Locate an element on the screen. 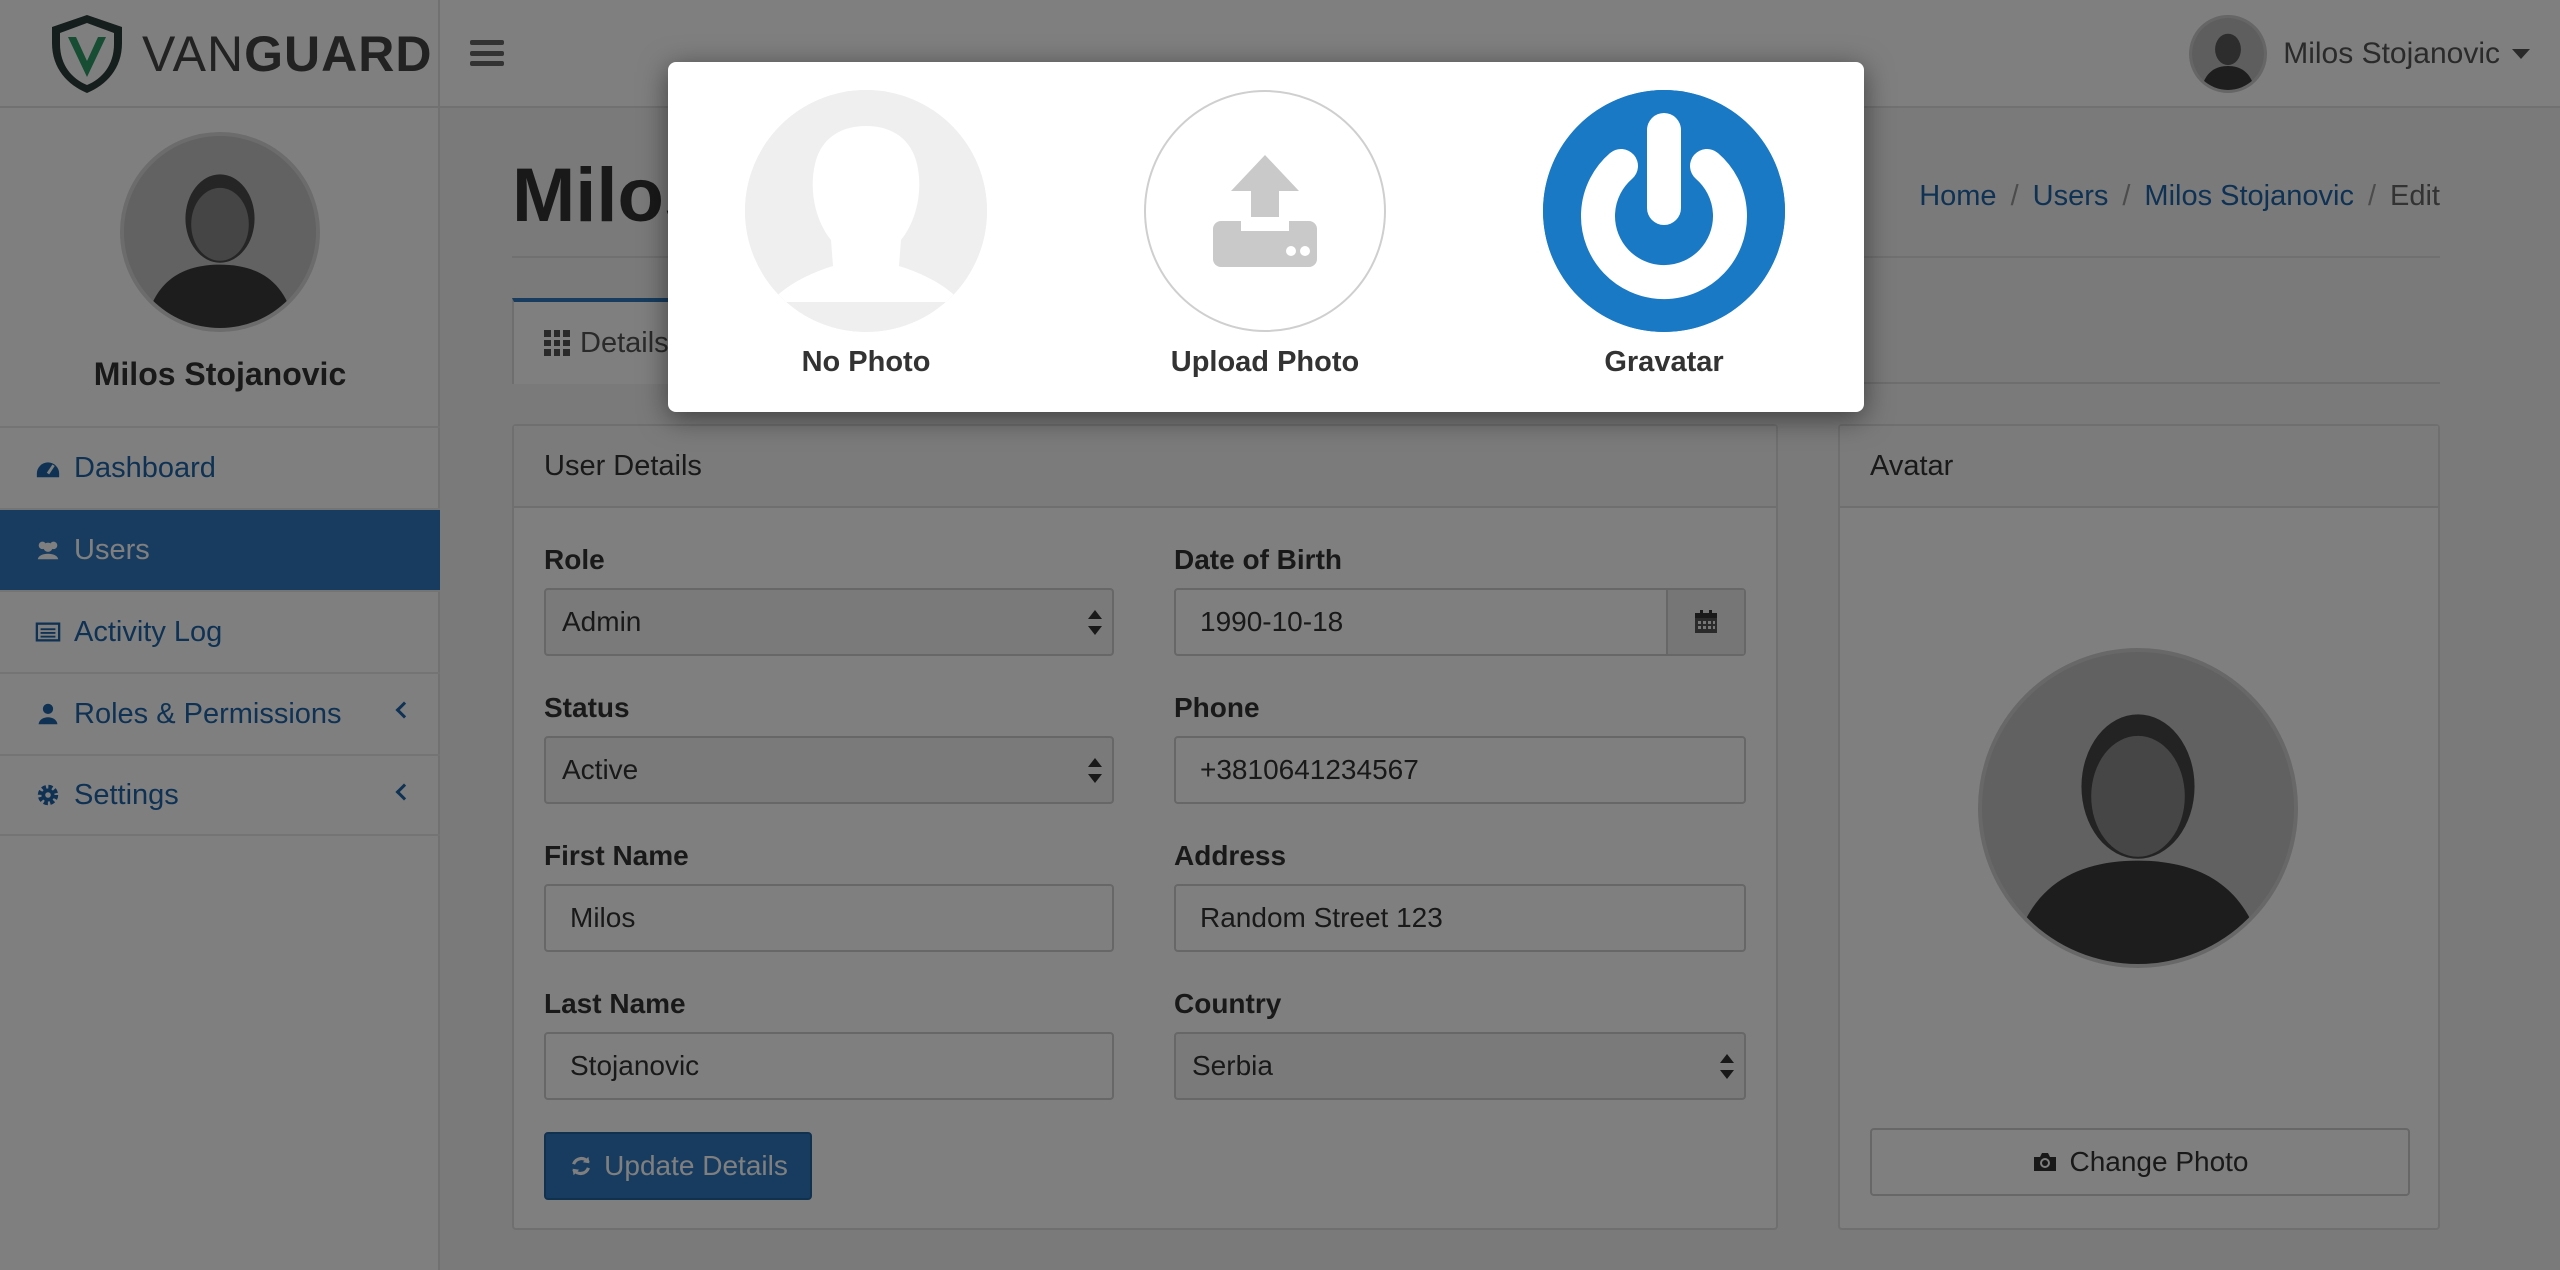  no-photo-option: No Photo is located at coordinates (866, 234).